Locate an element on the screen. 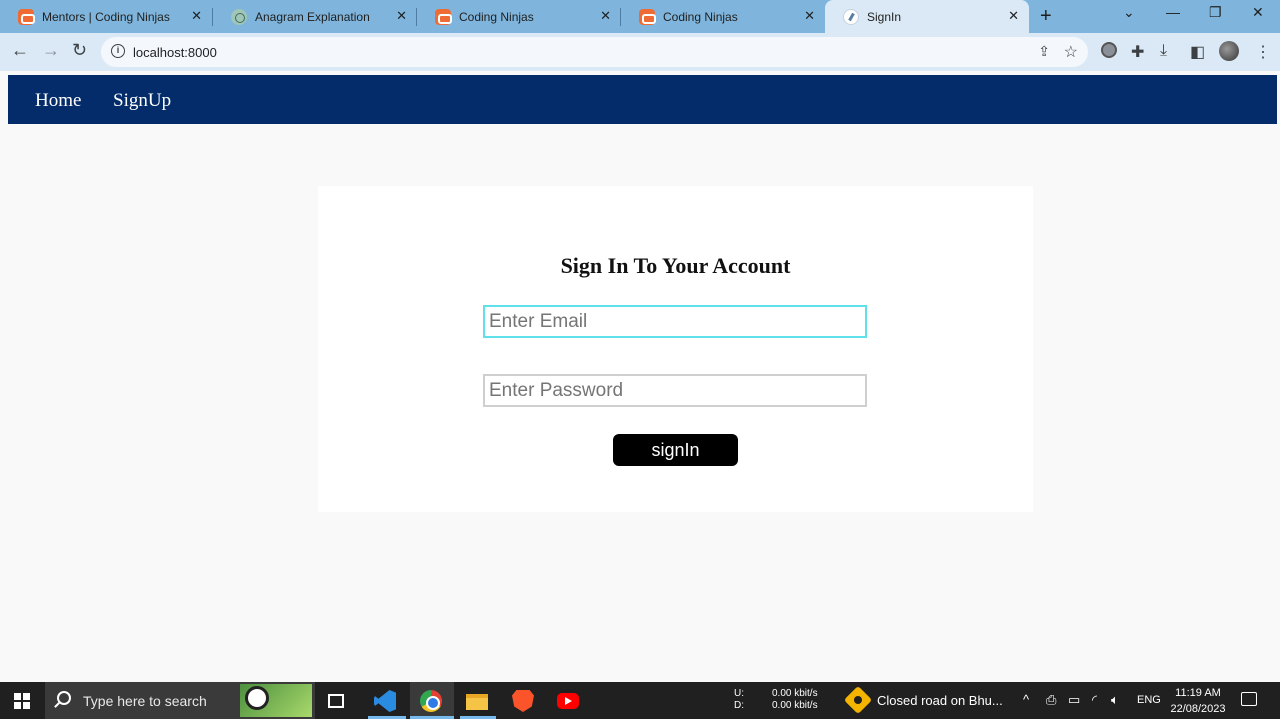 This screenshot has height=719, width=1280. reload-icon: ↻ is located at coordinates (79, 50).